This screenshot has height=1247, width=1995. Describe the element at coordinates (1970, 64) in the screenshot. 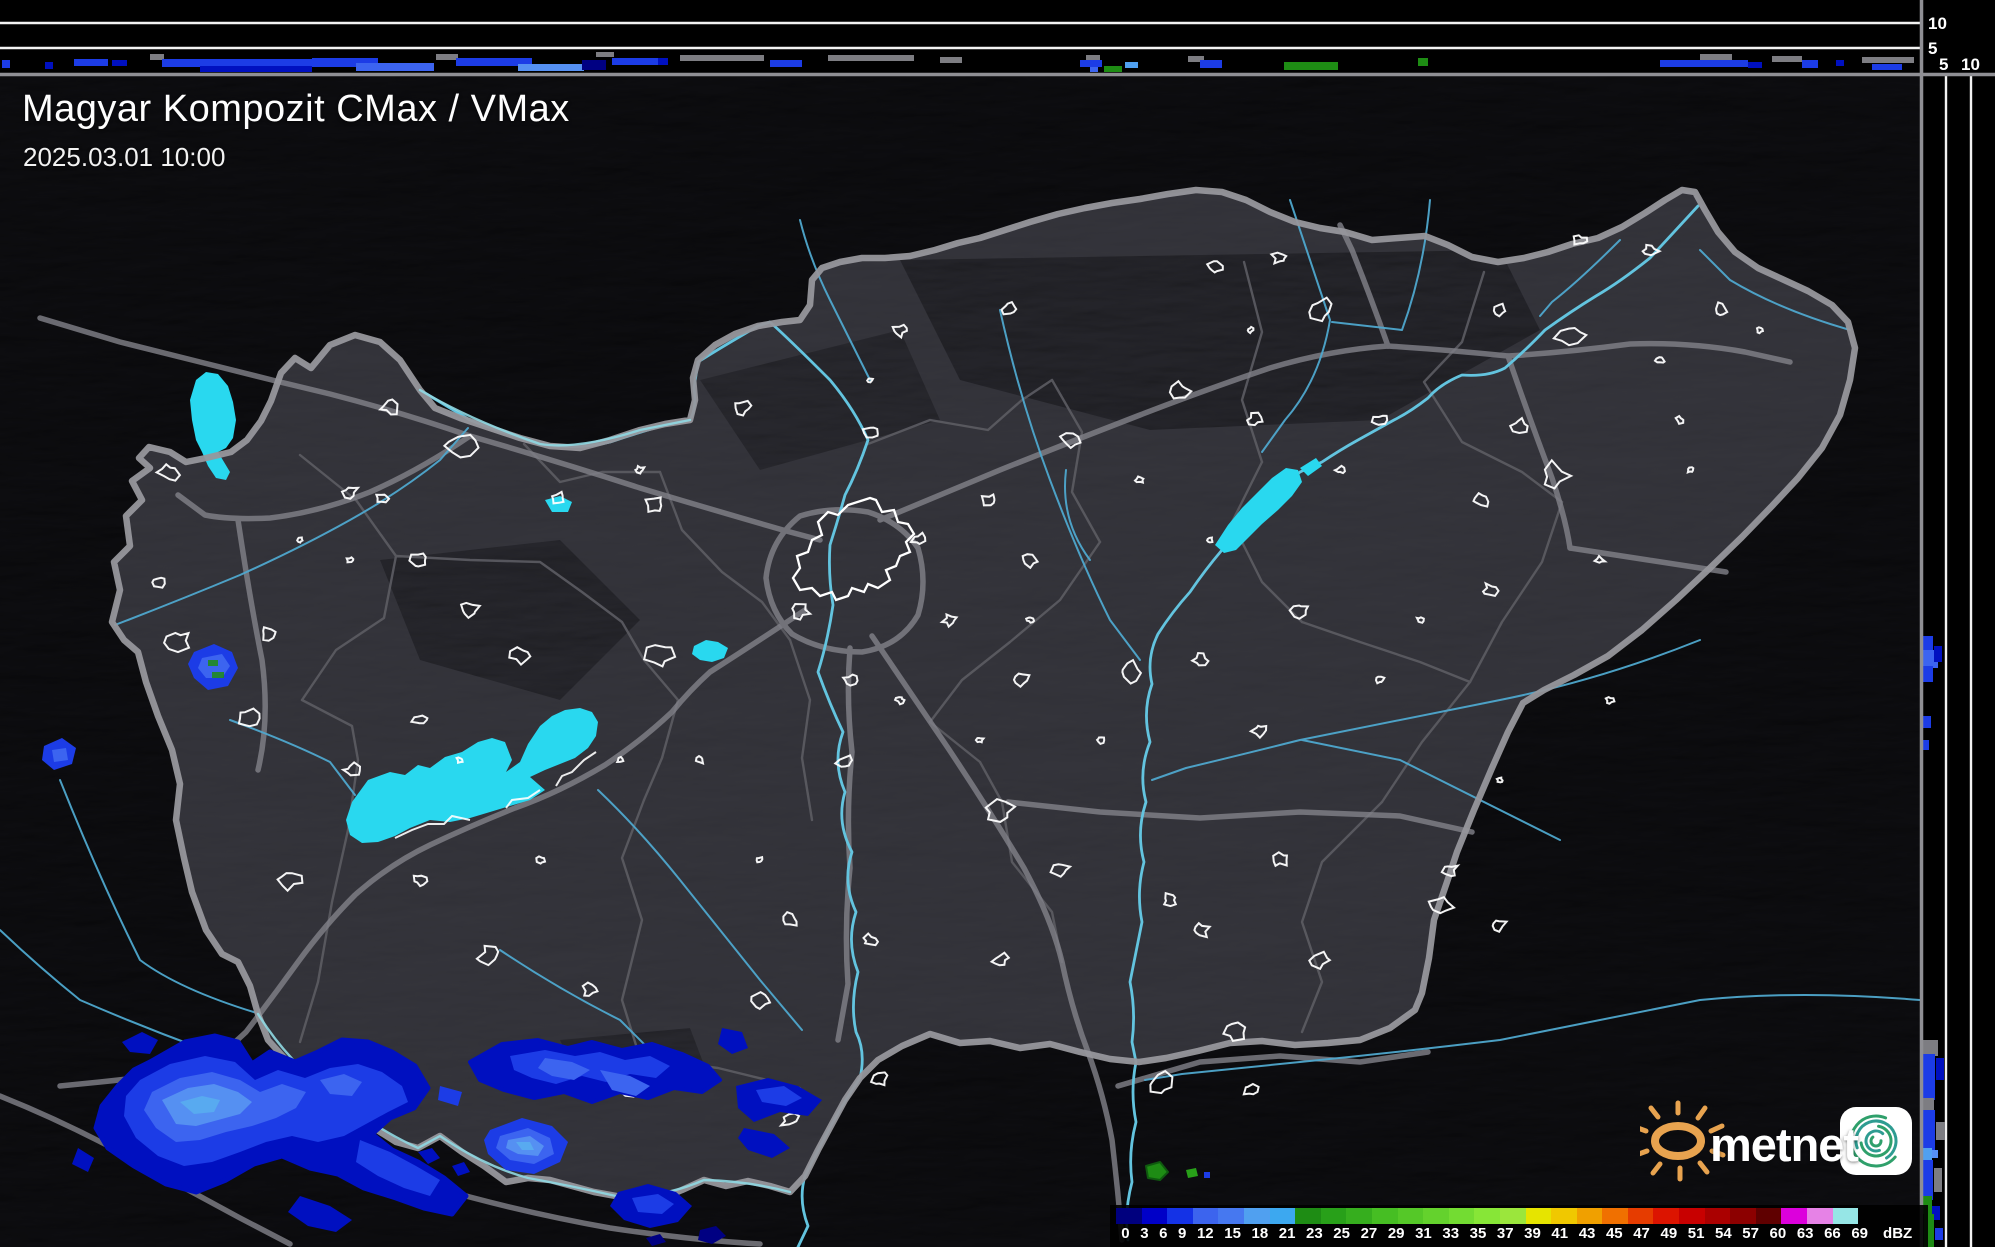

I see `right-axis-label-10km: 10` at that location.